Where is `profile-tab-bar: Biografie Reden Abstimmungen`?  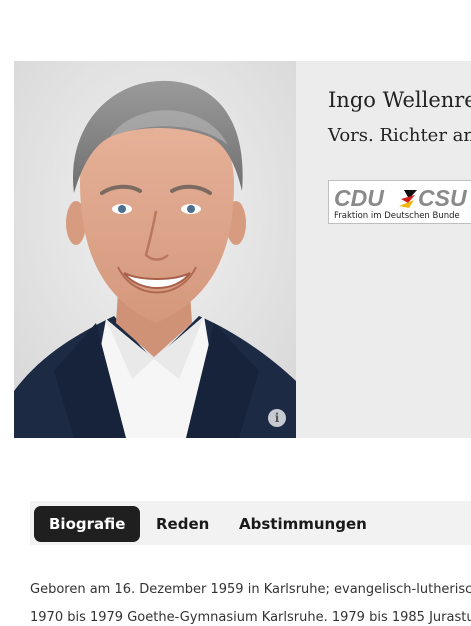
profile-tab-bar: Biografie Reden Abstimmungen is located at coordinates (250, 523).